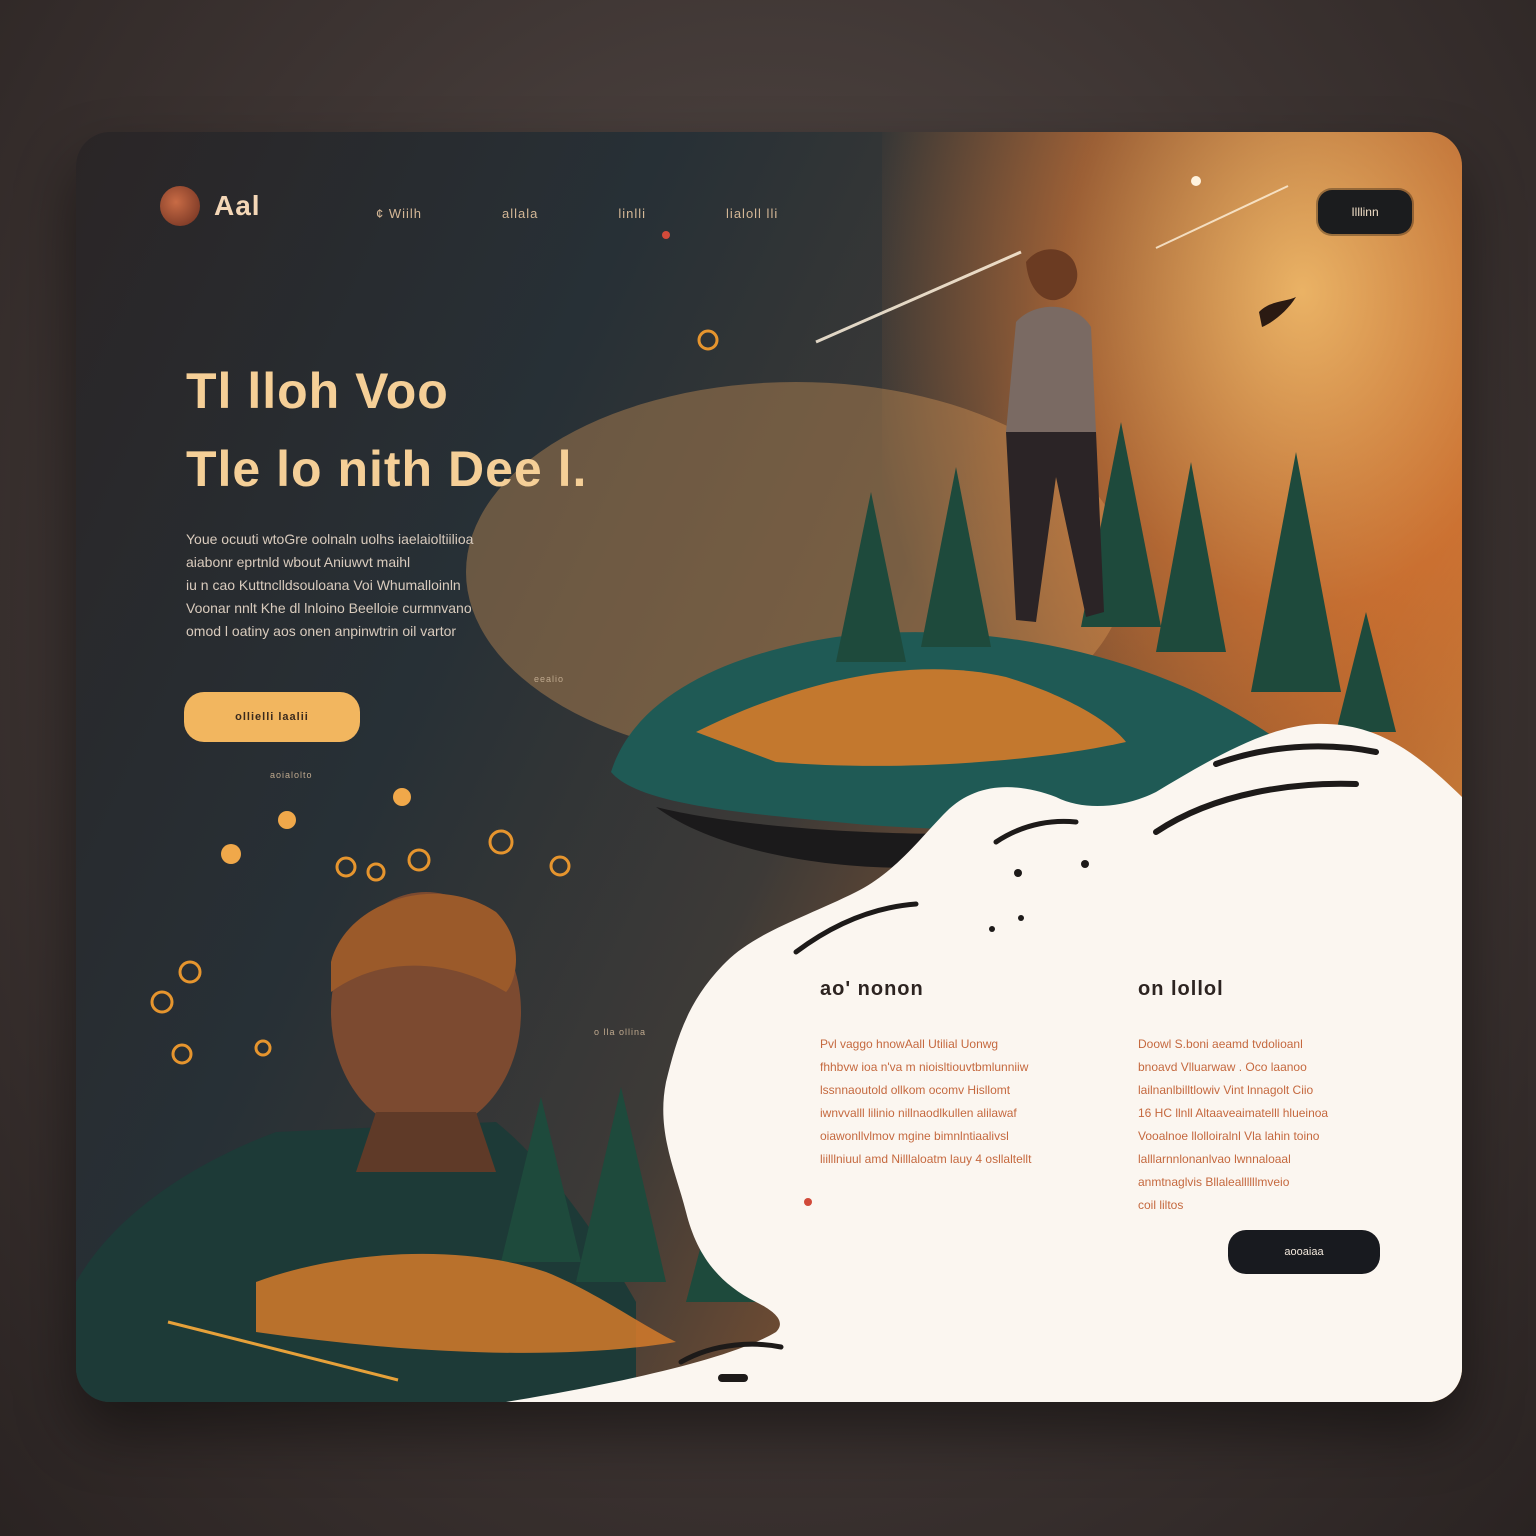  What do you see at coordinates (1161, 1205) in the screenshot?
I see `info-line: coil liltos` at bounding box center [1161, 1205].